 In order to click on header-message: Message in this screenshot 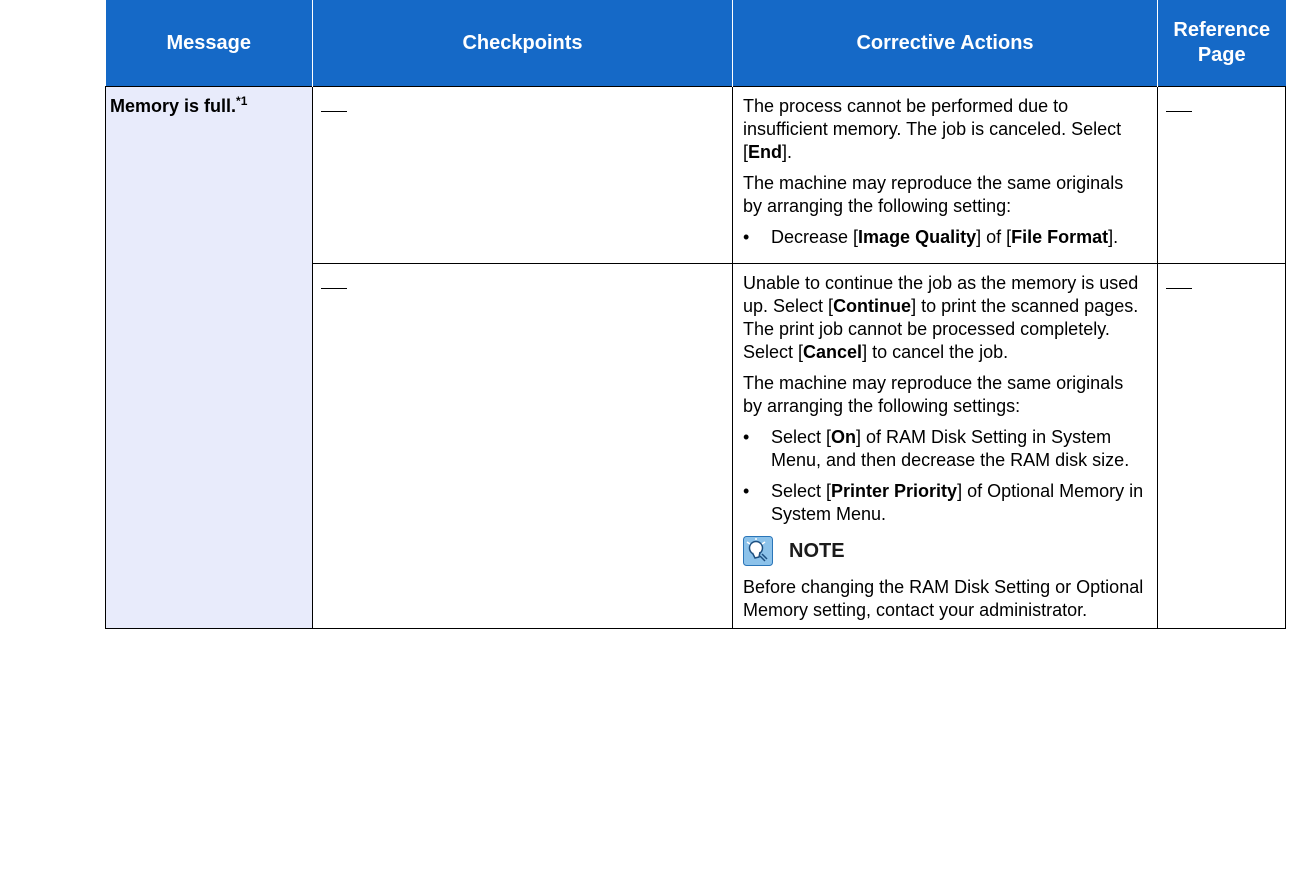, I will do `click(209, 43)`.